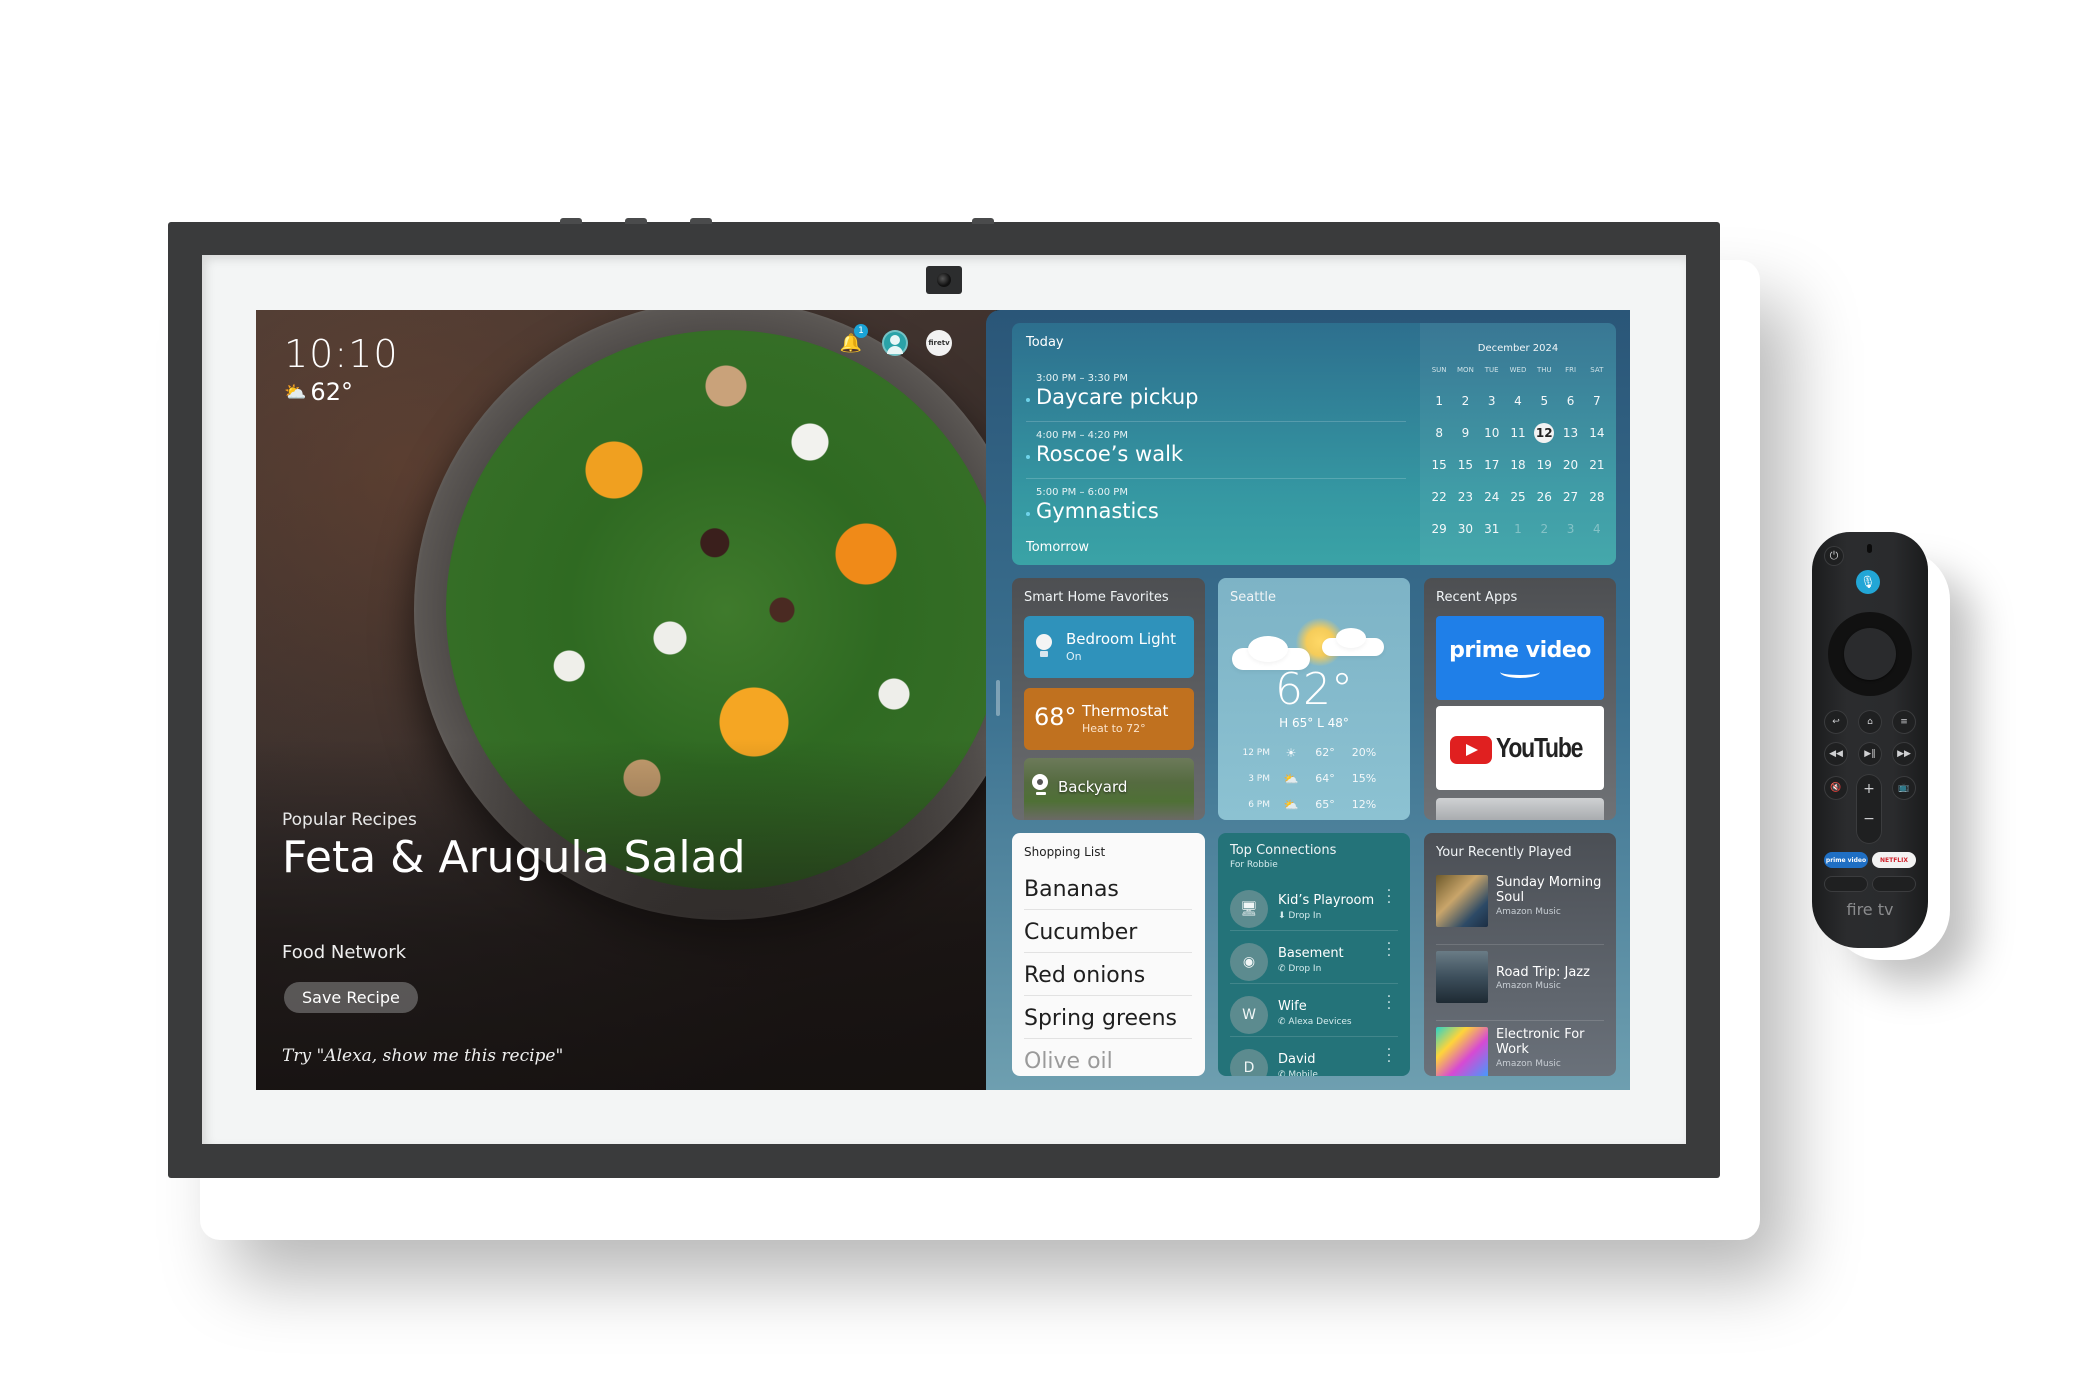  What do you see at coordinates (1870, 754) in the screenshot?
I see `play-pause-icon: ▶‖` at bounding box center [1870, 754].